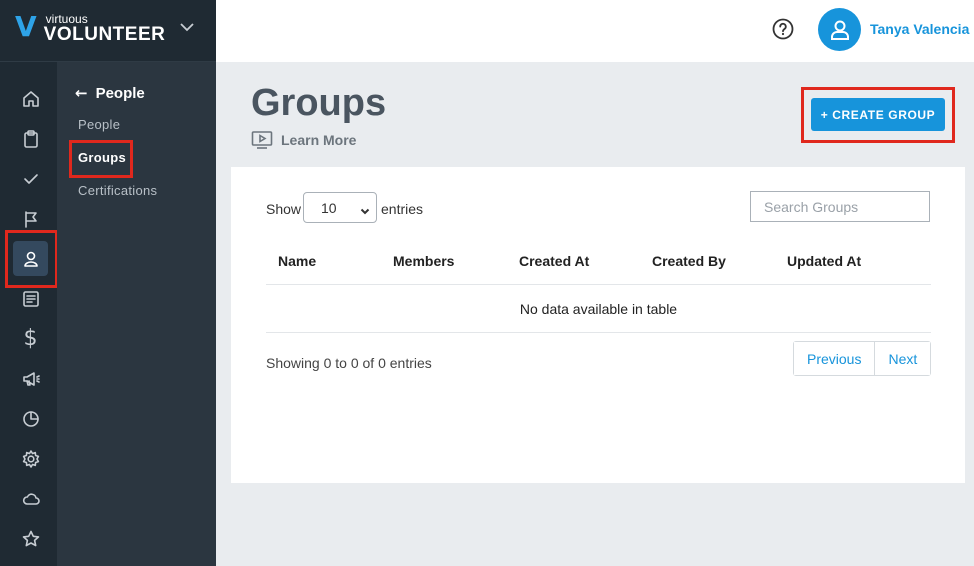  Describe the element at coordinates (30, 219) in the screenshot. I see `flag-icon` at that location.